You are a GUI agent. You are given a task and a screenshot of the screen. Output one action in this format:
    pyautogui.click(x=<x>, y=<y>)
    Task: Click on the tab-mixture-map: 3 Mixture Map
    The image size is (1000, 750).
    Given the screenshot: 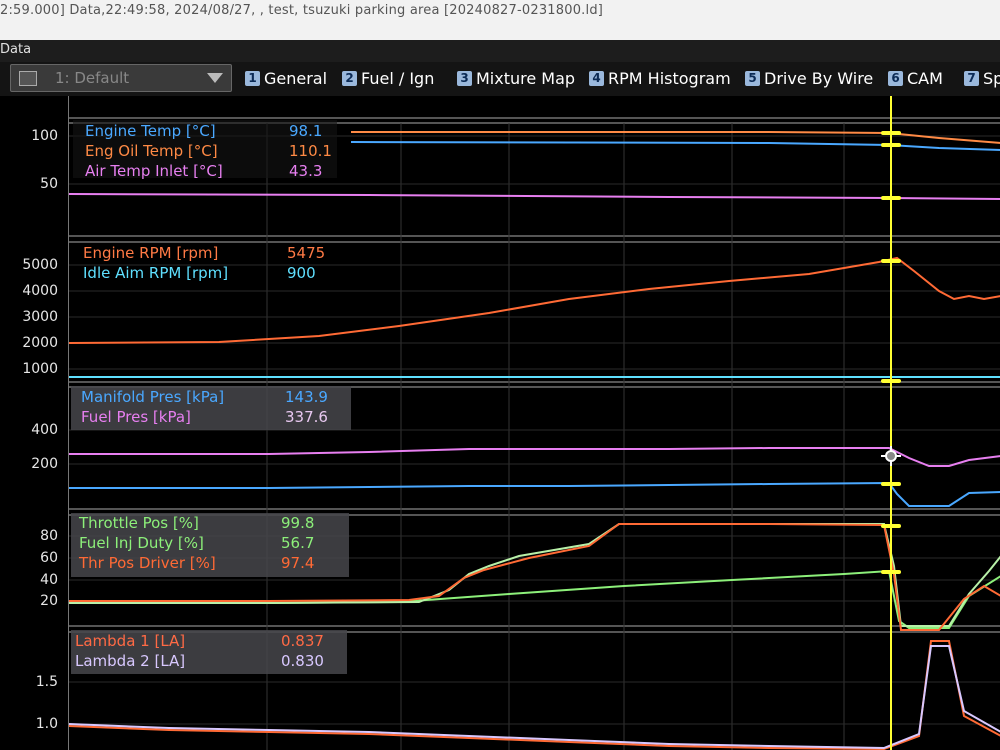 What is the action you would take?
    pyautogui.click(x=516, y=78)
    